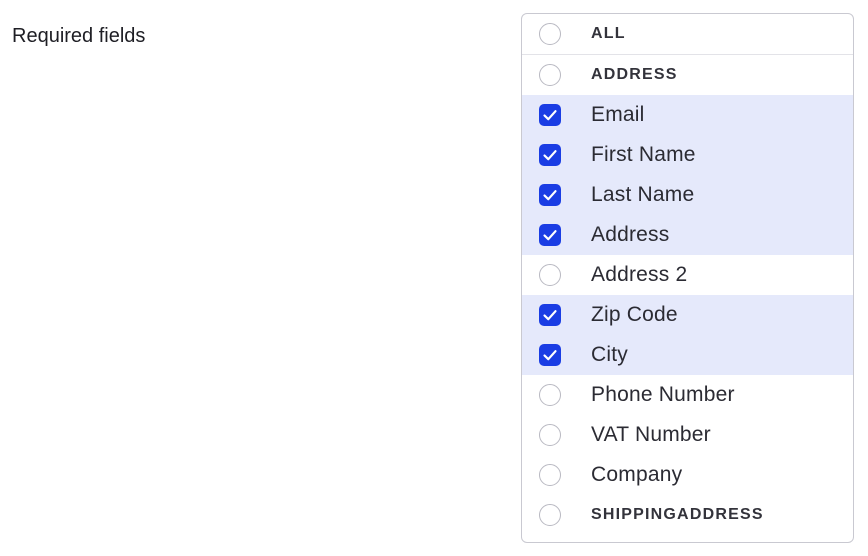 The width and height of the screenshot is (868, 556). What do you see at coordinates (643, 154) in the screenshot?
I see `option-label: First Name` at bounding box center [643, 154].